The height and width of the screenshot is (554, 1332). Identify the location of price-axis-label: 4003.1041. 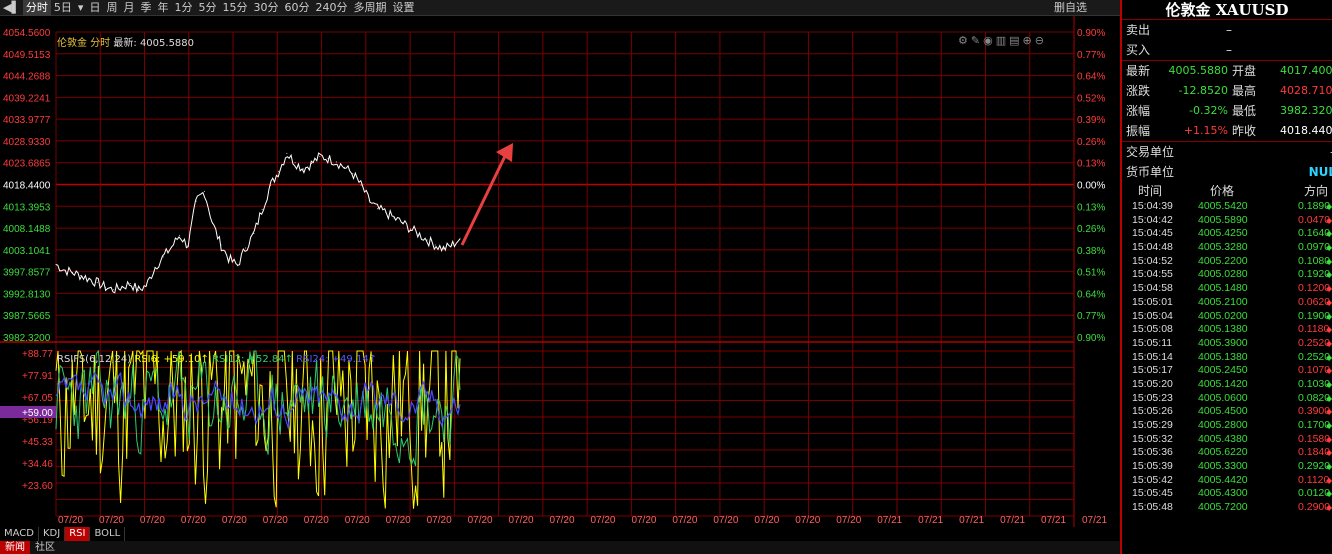
(27, 251).